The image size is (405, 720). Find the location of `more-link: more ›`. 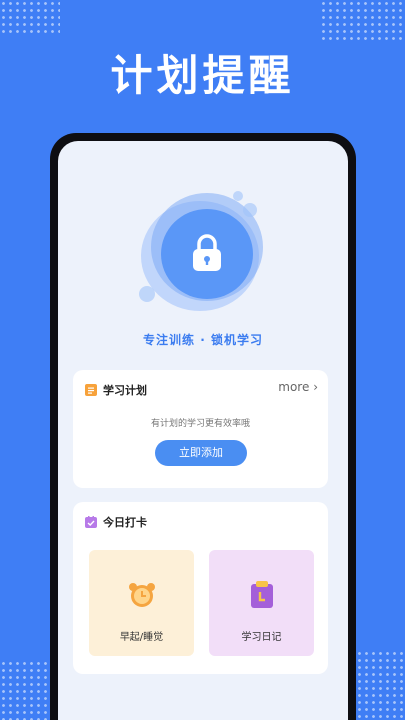

more-link: more › is located at coordinates (298, 387).